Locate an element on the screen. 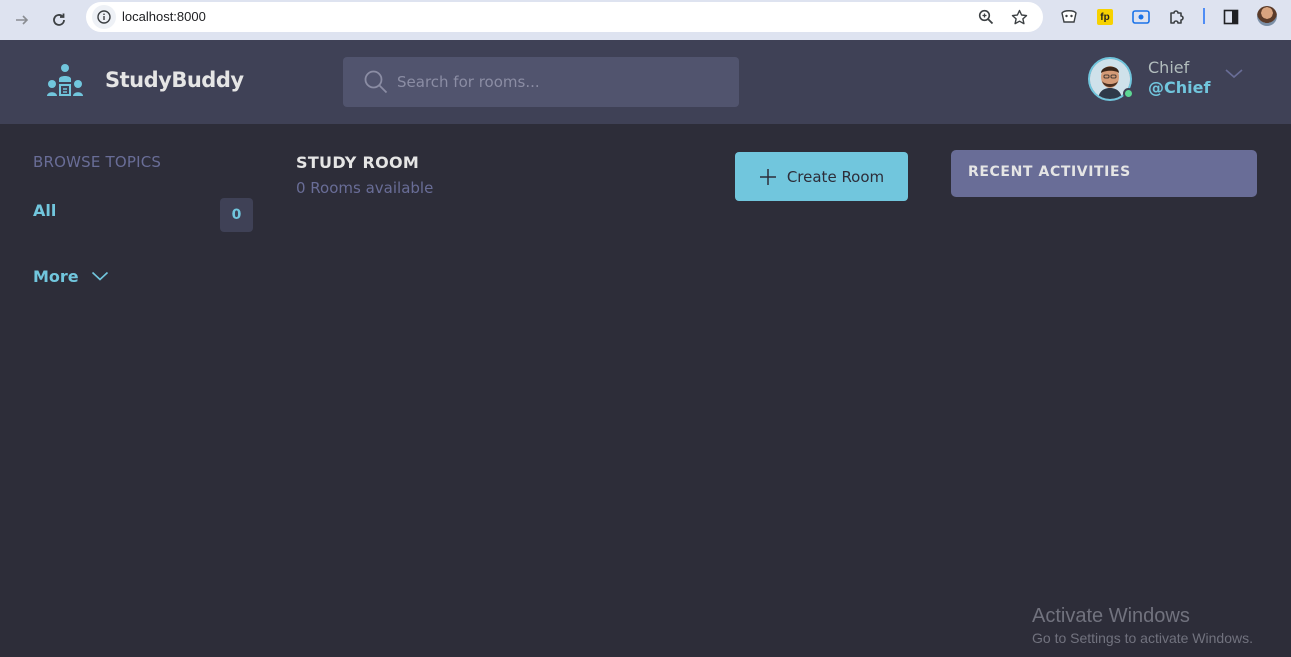  zoom-icon is located at coordinates (986, 17).